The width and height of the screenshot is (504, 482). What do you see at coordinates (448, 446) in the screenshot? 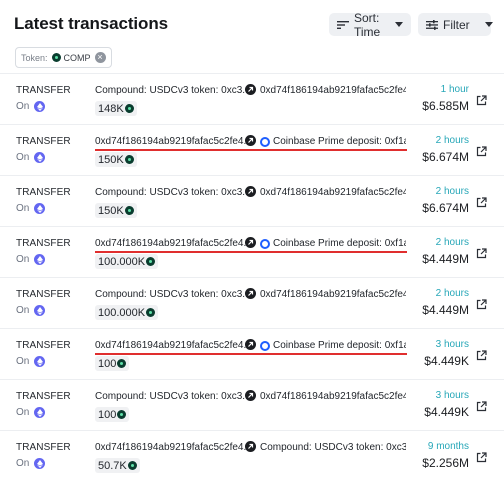
I see `tx-time: 9 months` at bounding box center [448, 446].